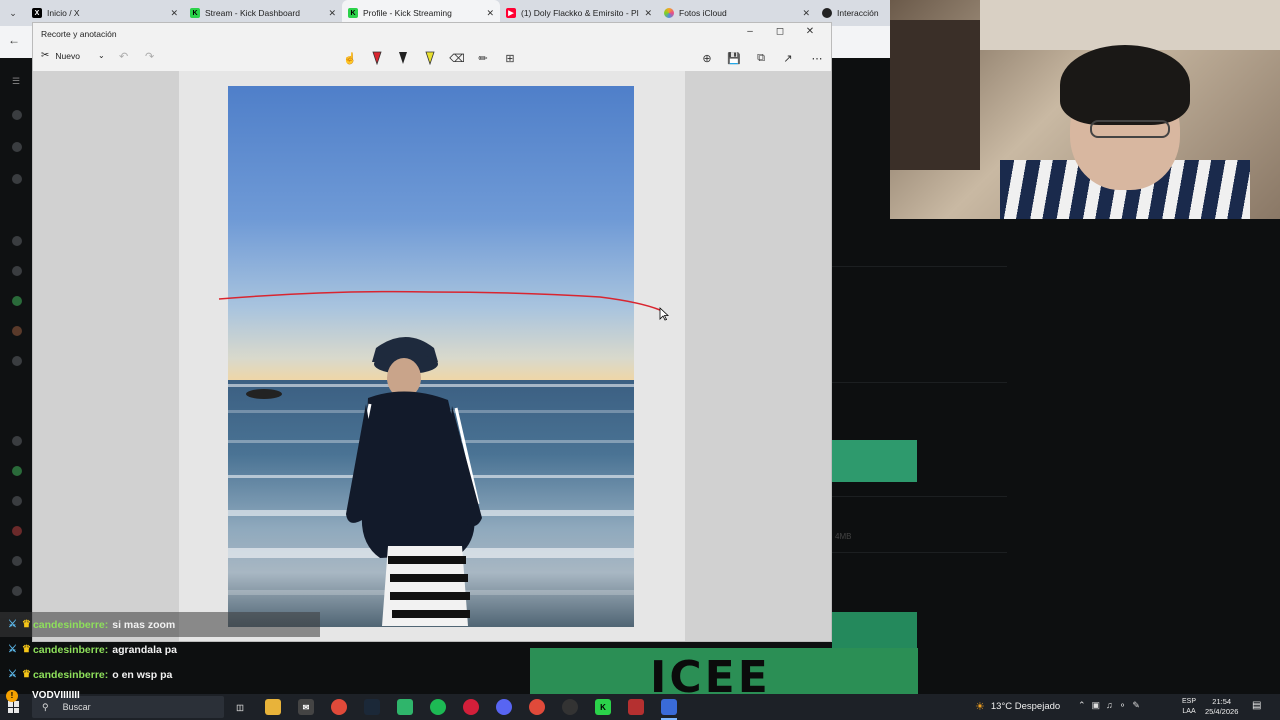  What do you see at coordinates (13, 13) in the screenshot?
I see `tab-list-chevron-icon: ⌄` at bounding box center [13, 13].